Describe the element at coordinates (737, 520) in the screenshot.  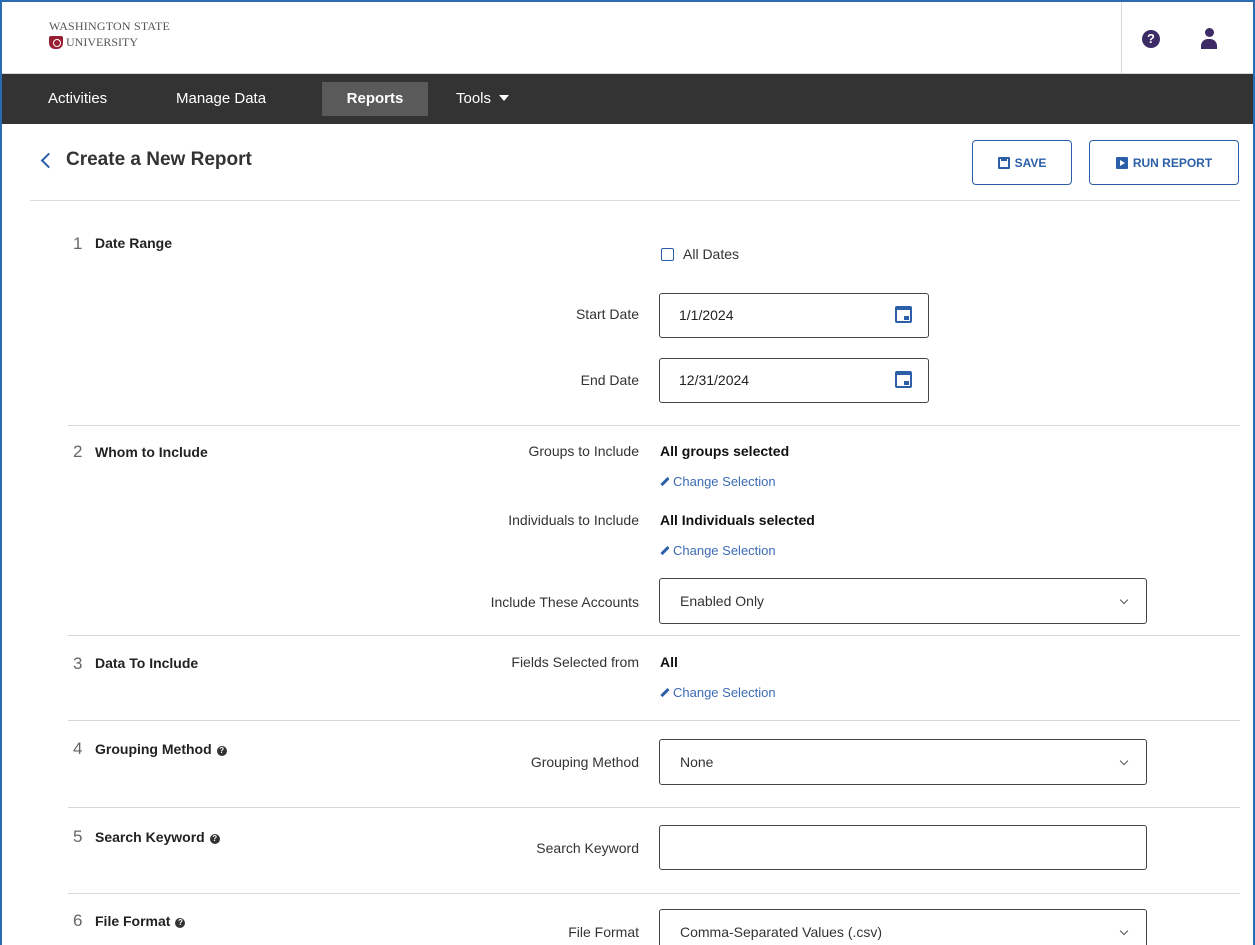
I see `individuals-value: All Individuals selected` at that location.